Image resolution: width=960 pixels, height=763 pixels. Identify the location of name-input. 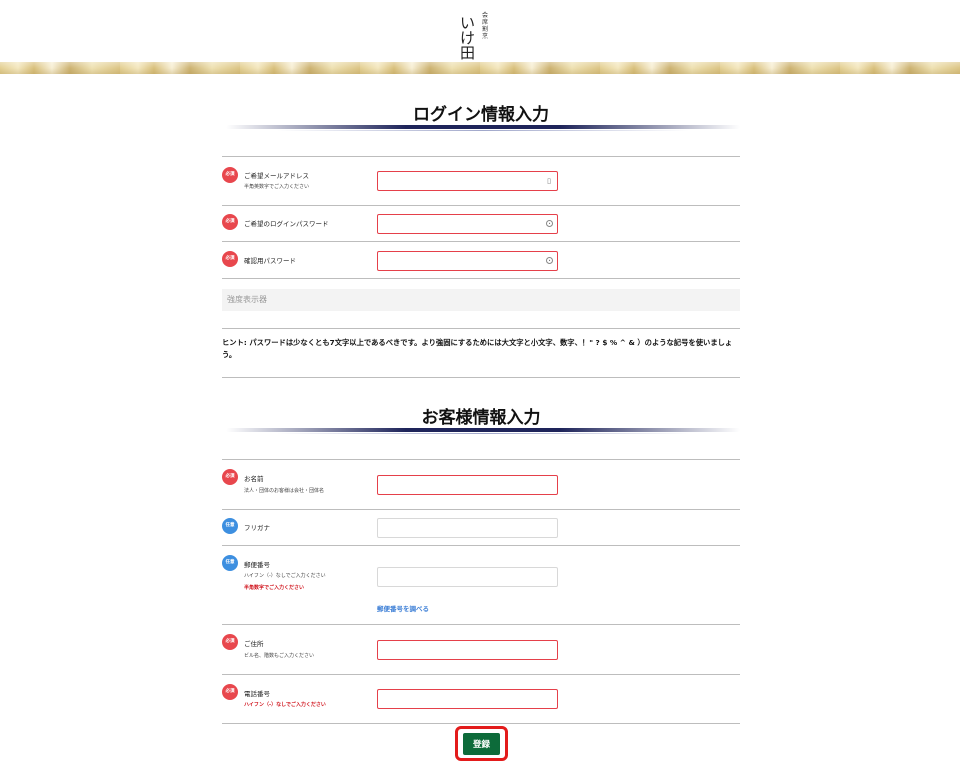
(467, 485).